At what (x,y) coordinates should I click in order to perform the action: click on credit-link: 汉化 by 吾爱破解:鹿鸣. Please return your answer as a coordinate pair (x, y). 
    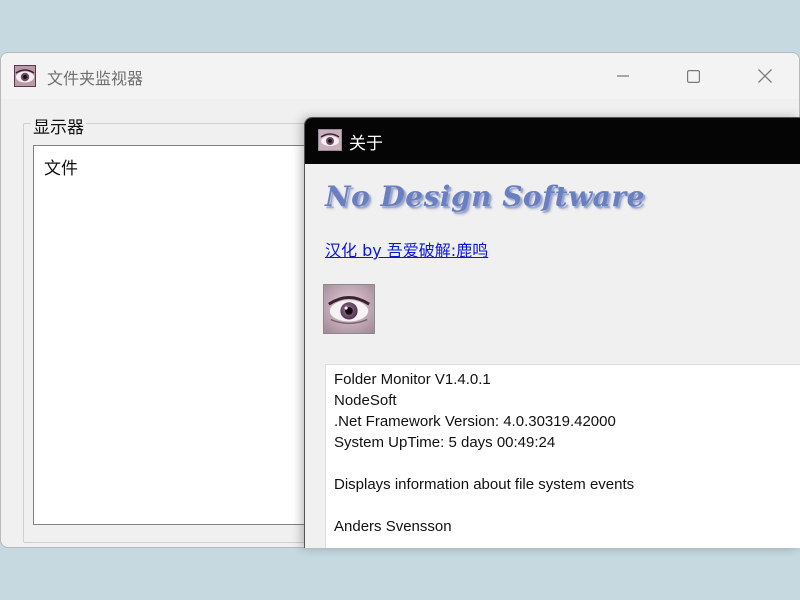
    Looking at the image, I should click on (406, 249).